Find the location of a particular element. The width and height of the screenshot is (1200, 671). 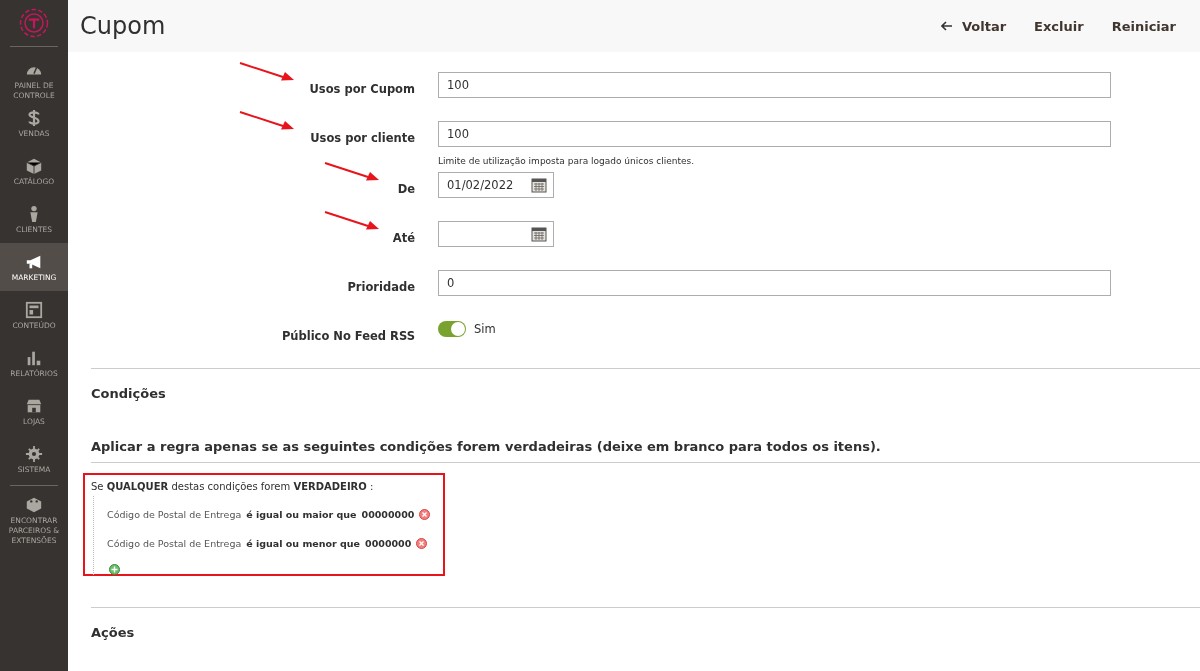

box-icon is located at coordinates (34, 166).